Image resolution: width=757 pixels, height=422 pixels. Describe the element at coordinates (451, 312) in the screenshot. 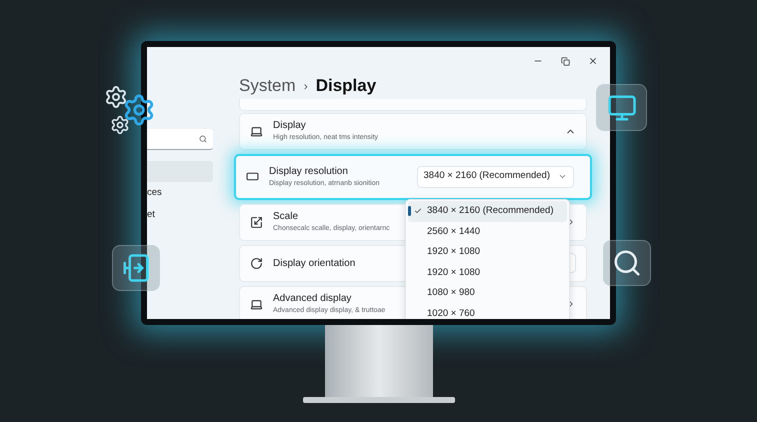

I see `option-label: 1020 × 760` at that location.